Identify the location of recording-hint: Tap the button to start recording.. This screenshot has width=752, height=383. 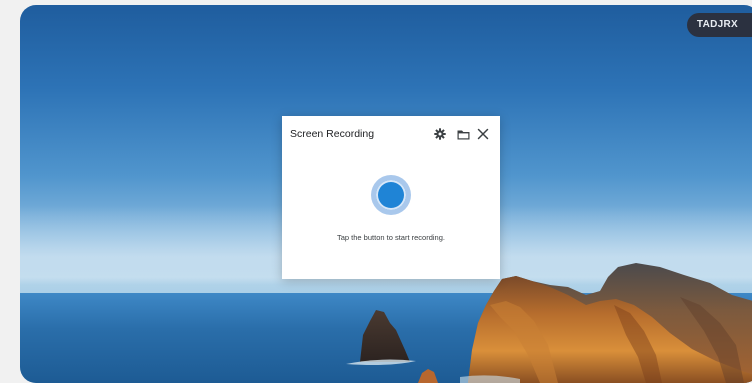
(391, 237).